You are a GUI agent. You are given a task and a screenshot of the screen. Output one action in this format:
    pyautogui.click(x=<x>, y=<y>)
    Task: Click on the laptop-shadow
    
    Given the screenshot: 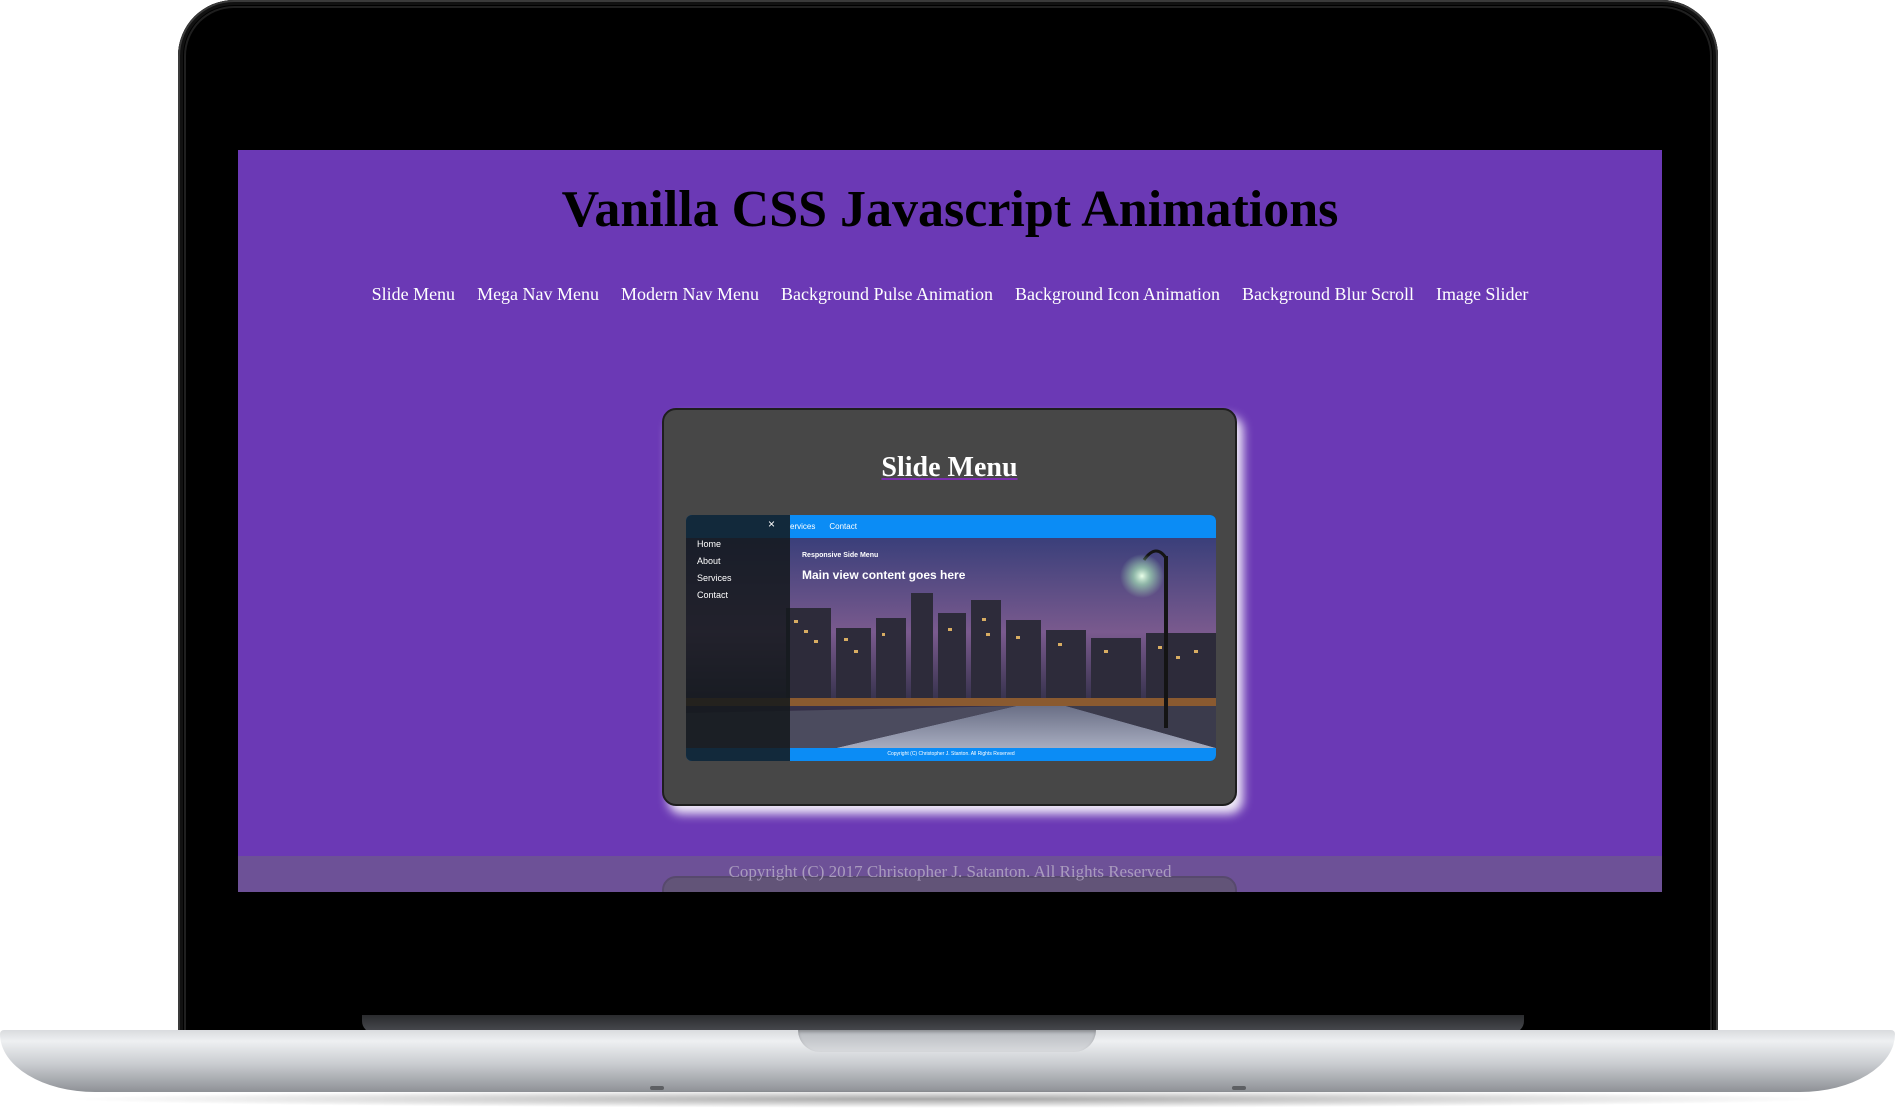 What is the action you would take?
    pyautogui.click(x=947, y=1099)
    